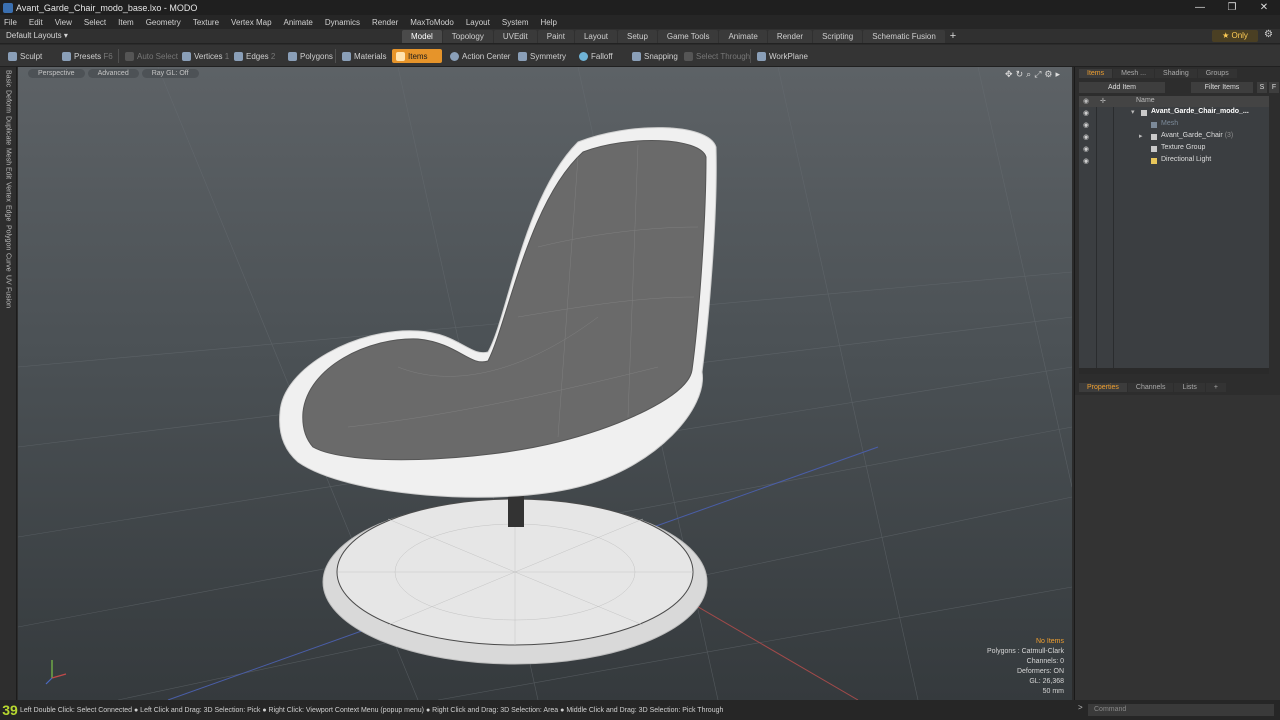 The height and width of the screenshot is (720, 1280). What do you see at coordinates (95, 22) in the screenshot?
I see `menu-select: Select` at bounding box center [95, 22].